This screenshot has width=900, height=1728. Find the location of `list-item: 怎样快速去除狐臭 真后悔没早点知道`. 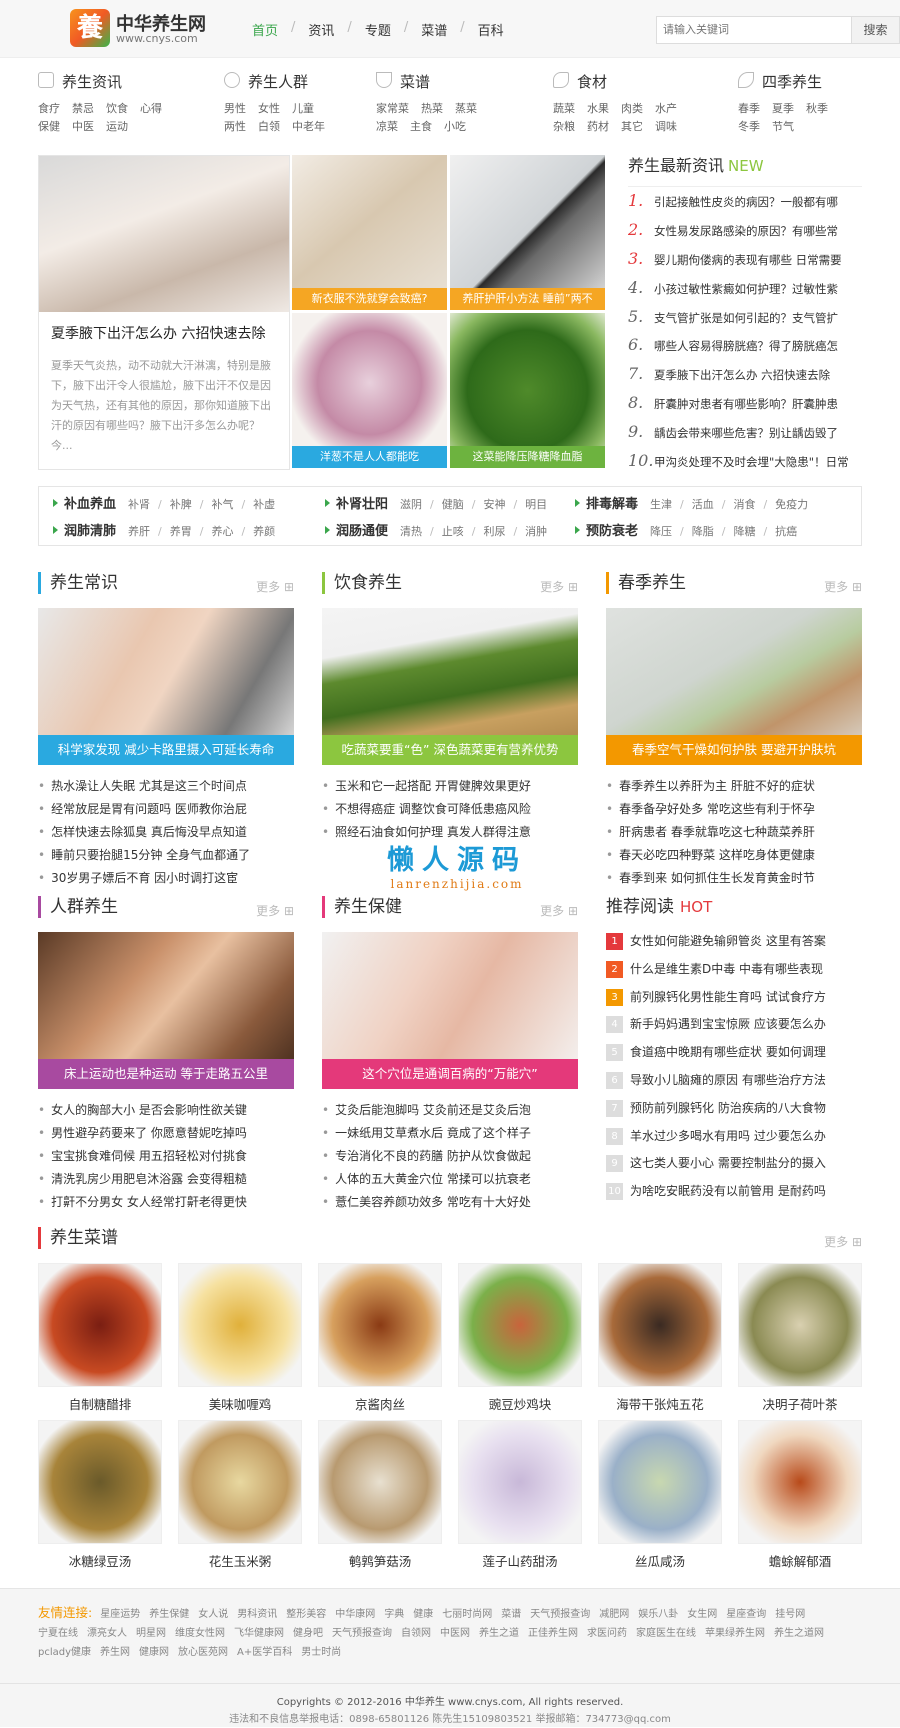

list-item: 怎样快速去除狐臭 真后悔没早点知道 is located at coordinates (166, 832).